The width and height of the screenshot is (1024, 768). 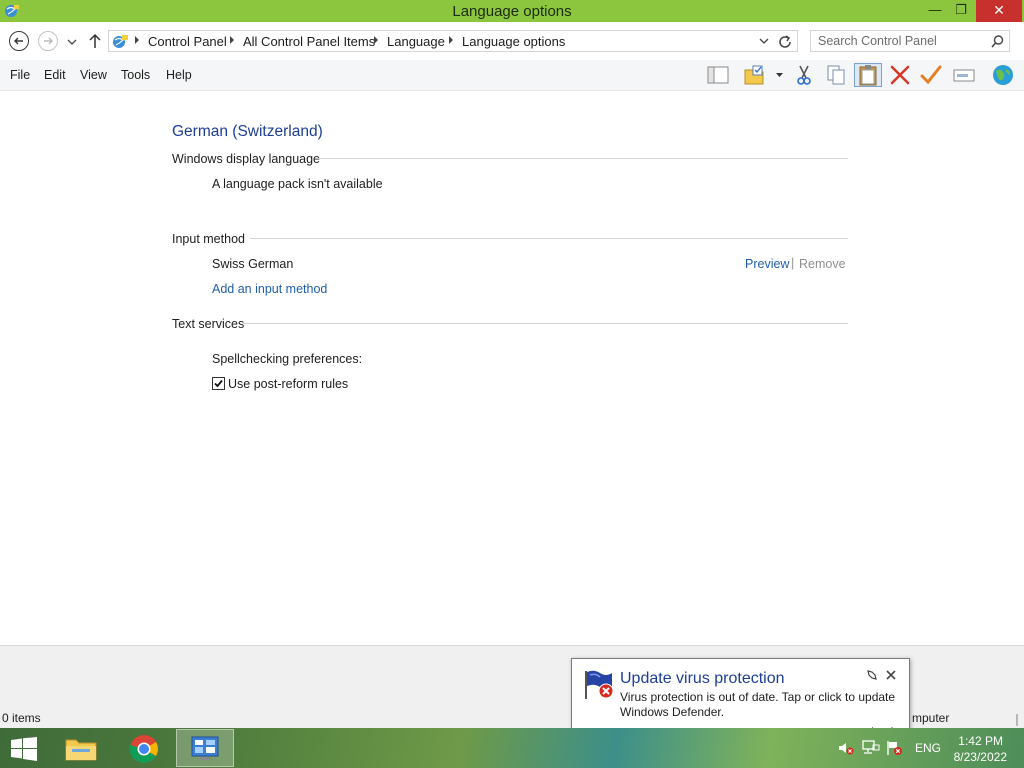 I want to click on layout-icon, so click(x=718, y=75).